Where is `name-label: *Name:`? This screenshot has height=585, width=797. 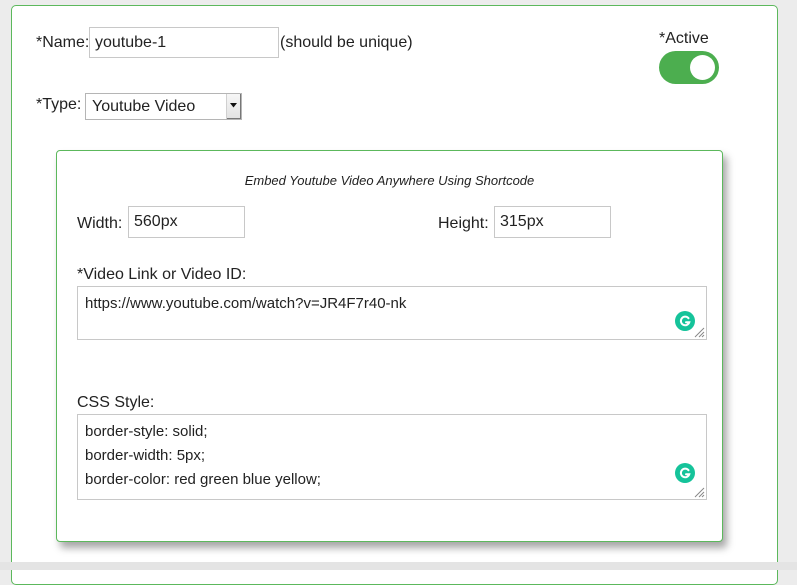 name-label: *Name: is located at coordinates (63, 42).